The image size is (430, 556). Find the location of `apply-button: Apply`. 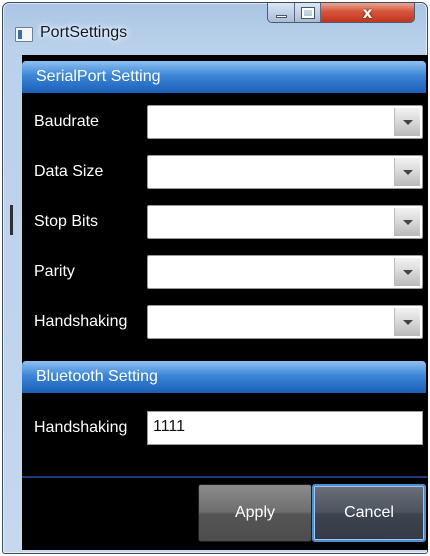

apply-button: Apply is located at coordinates (255, 513).